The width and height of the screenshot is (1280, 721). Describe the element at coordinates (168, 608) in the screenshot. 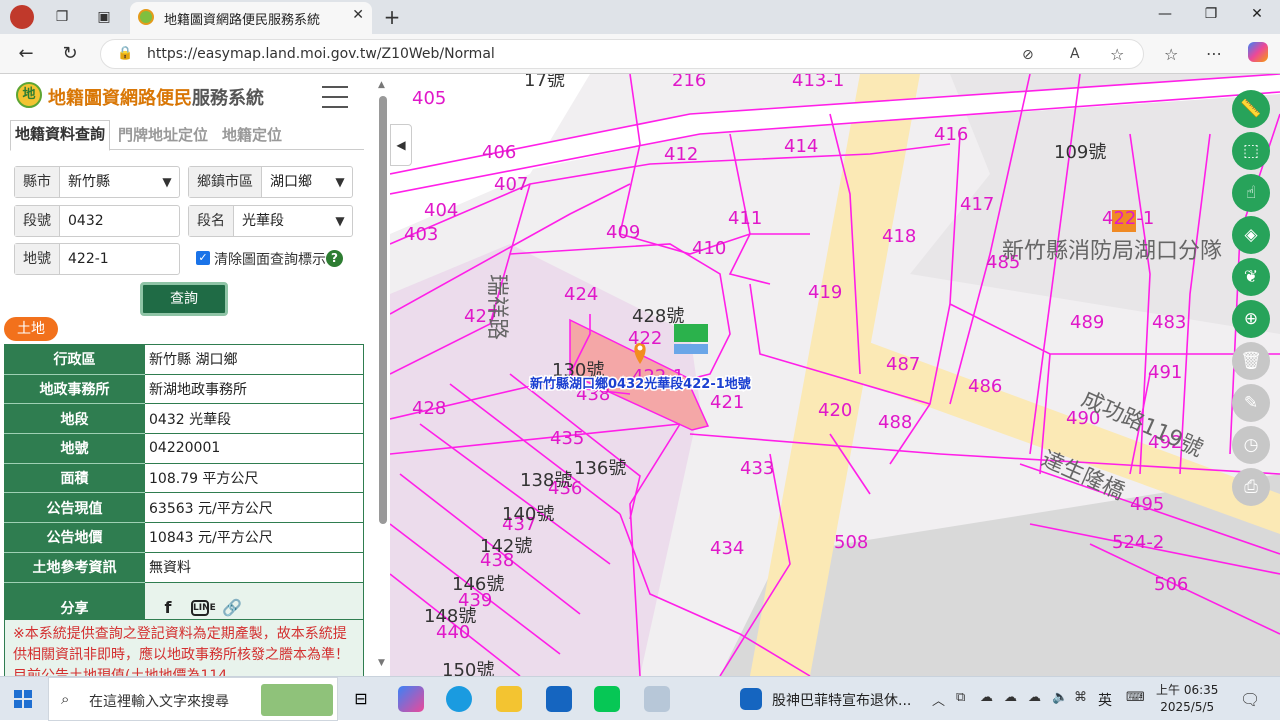

I see `facebook-icon: f` at that location.